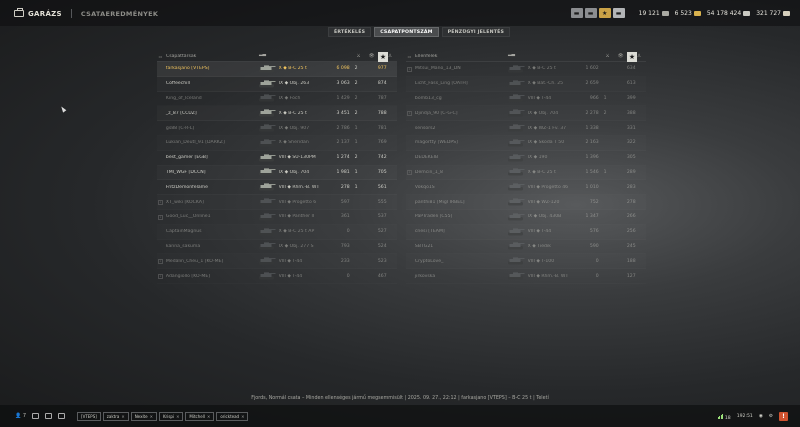 The width and height of the screenshot is (800, 427). What do you see at coordinates (604, 13) in the screenshot?
I see `star-premium-icon: ★` at bounding box center [604, 13].